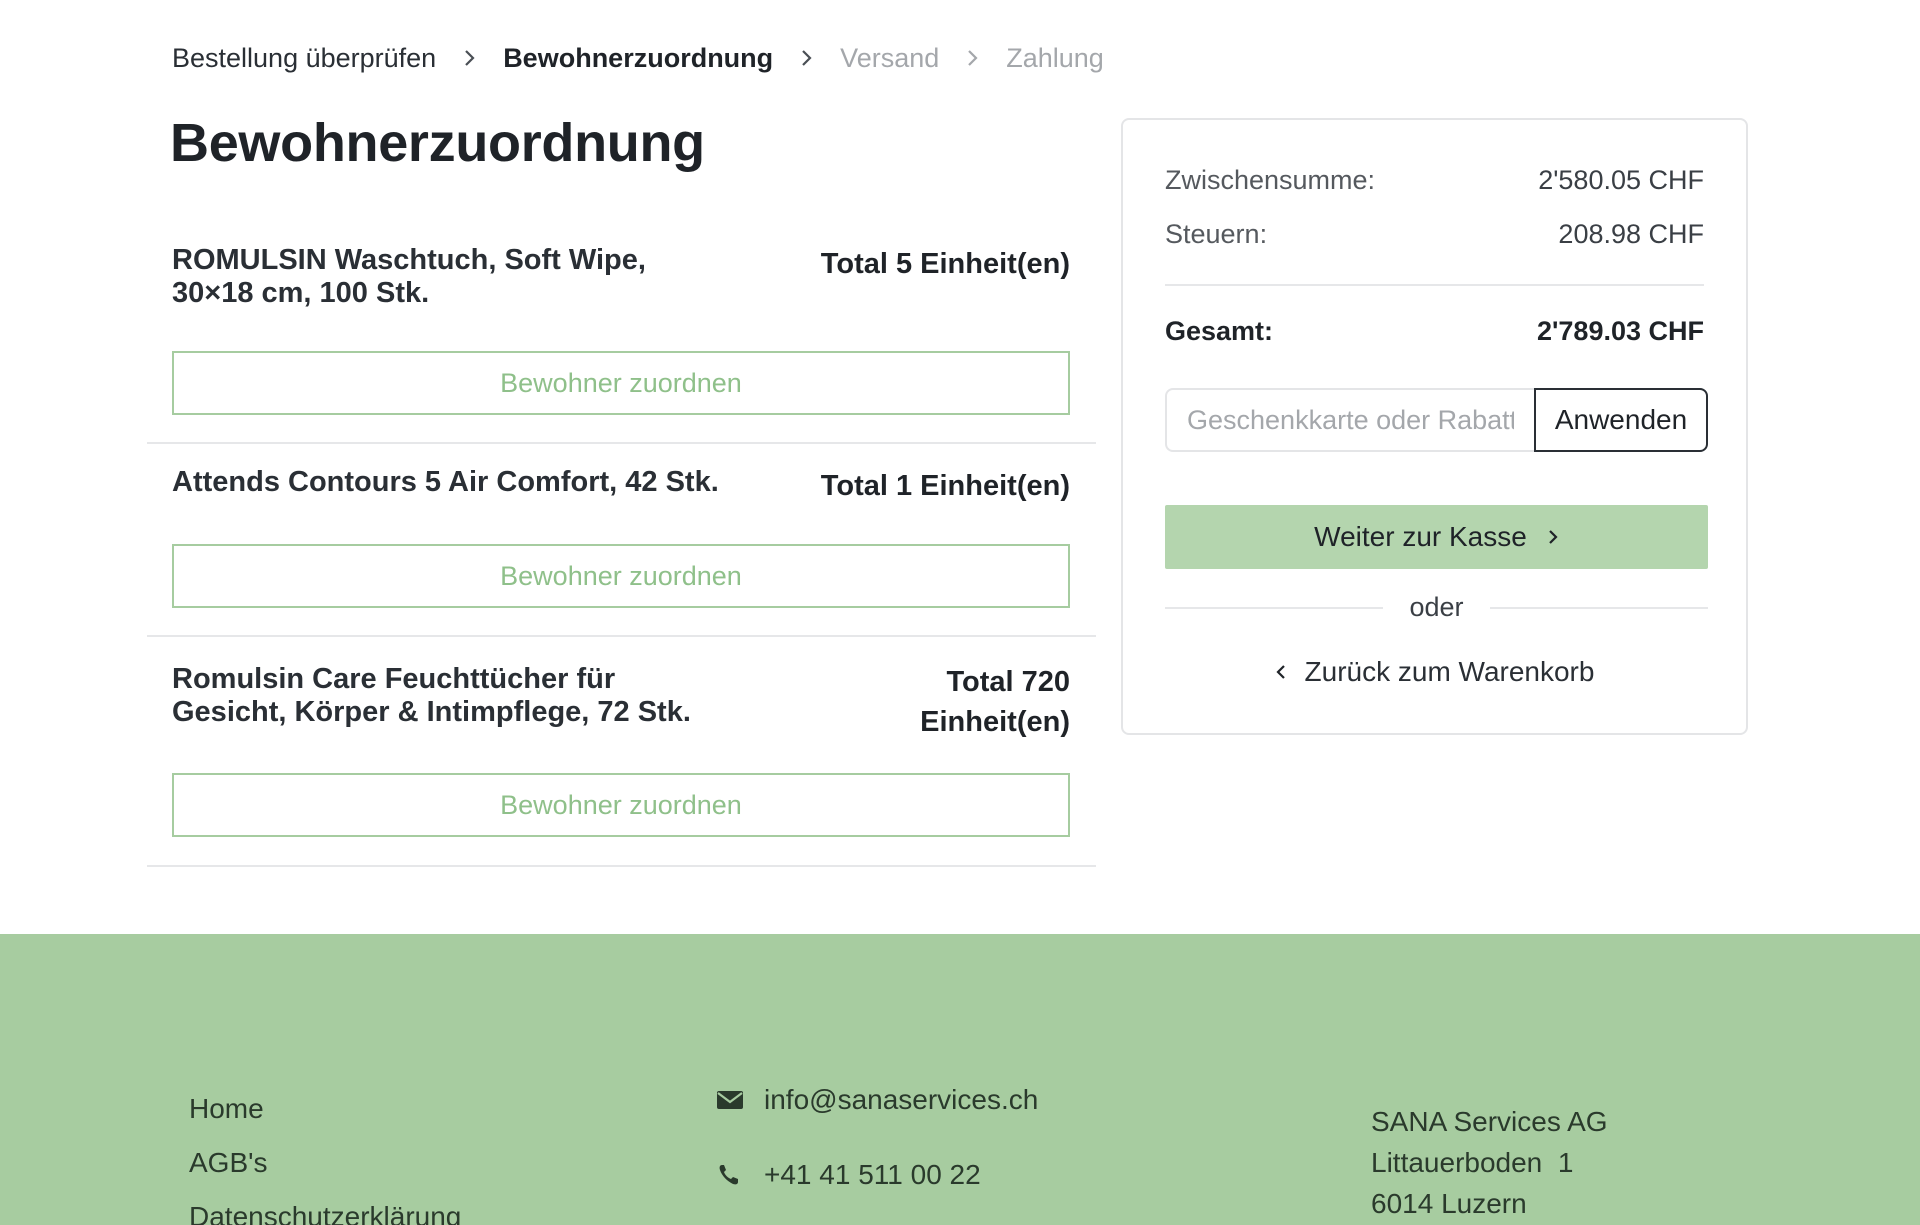  Describe the element at coordinates (1489, 1121) in the screenshot. I see `company-name: SANA Services AG` at that location.